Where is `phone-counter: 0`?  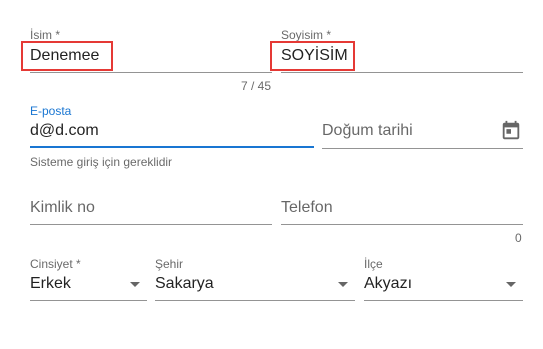
phone-counter: 0 is located at coordinates (518, 238).